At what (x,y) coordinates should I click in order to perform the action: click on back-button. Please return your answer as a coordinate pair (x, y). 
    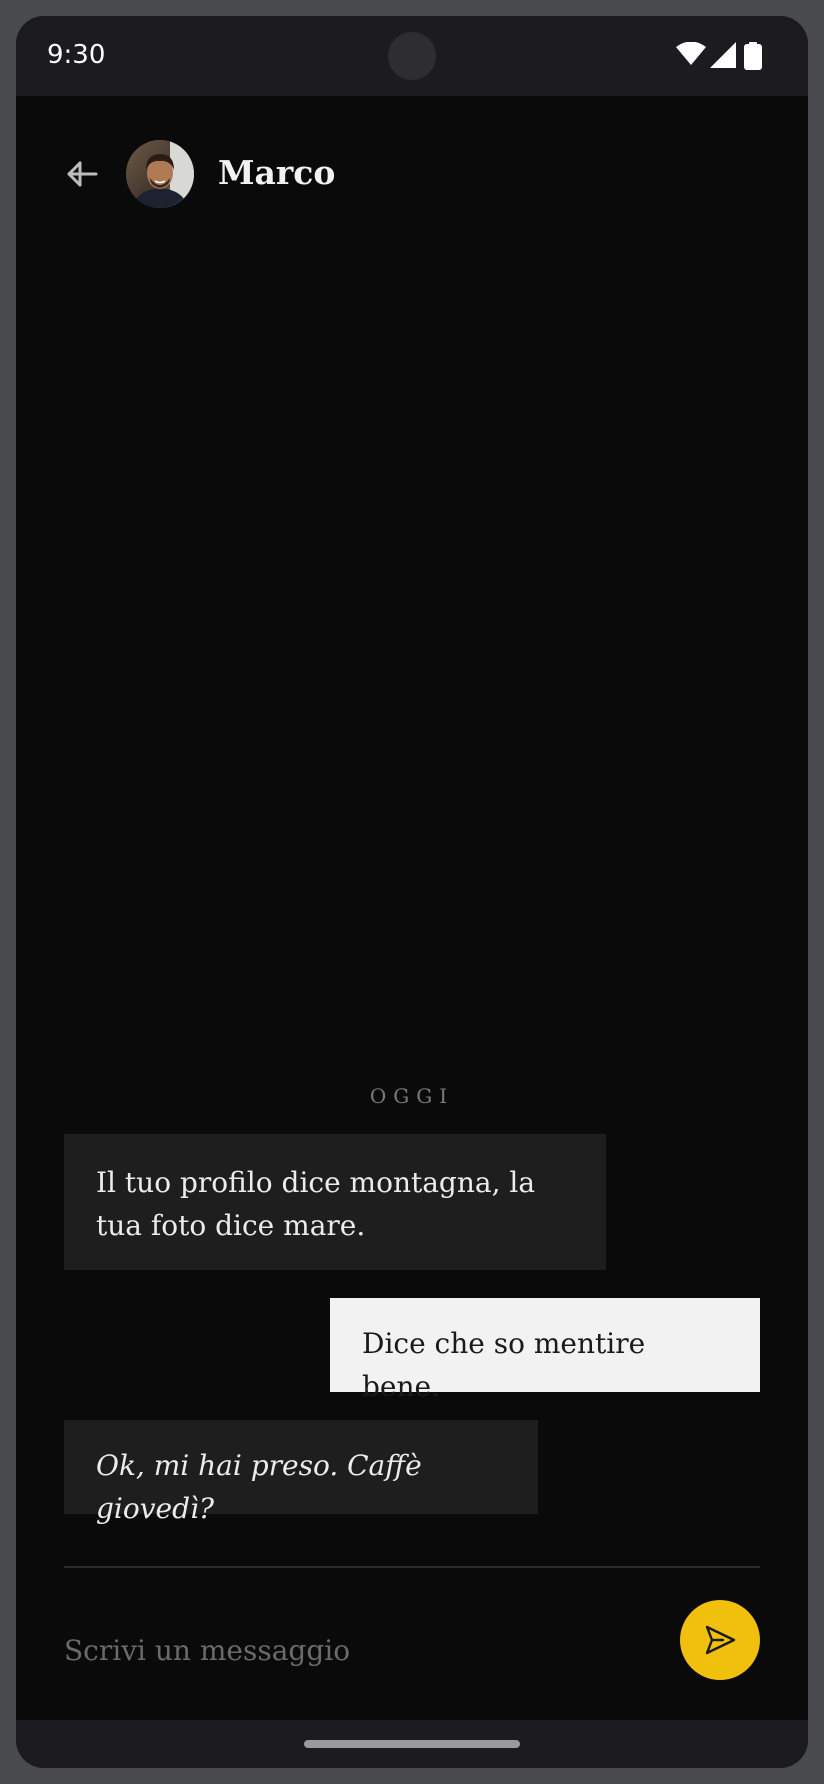
    Looking at the image, I should click on (82, 174).